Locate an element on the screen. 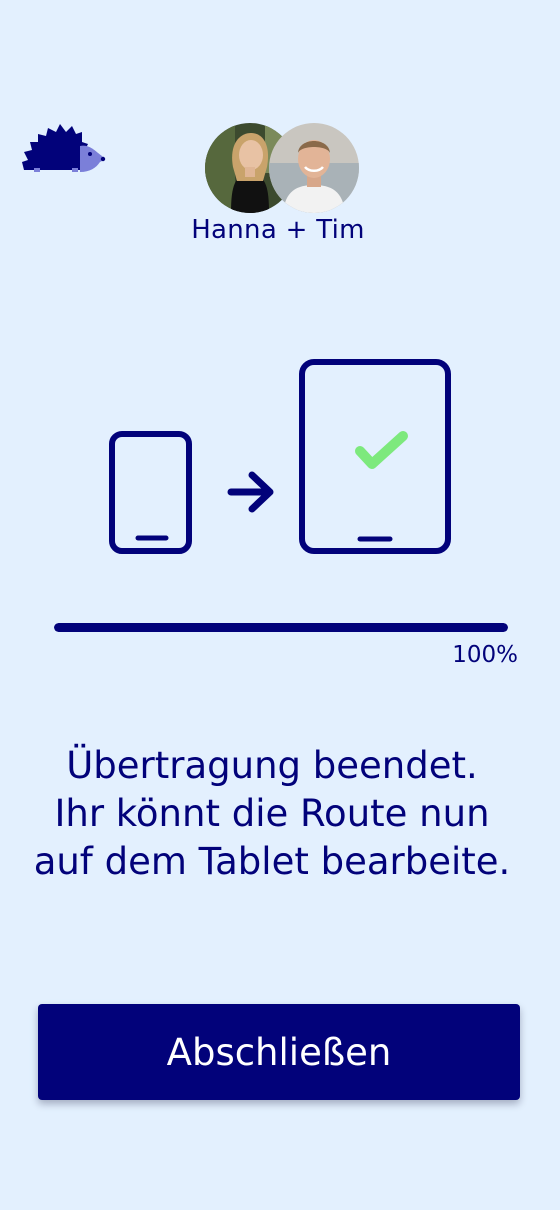 This screenshot has width=560, height=1210. transfer-illustration is located at coordinates (280, 456).